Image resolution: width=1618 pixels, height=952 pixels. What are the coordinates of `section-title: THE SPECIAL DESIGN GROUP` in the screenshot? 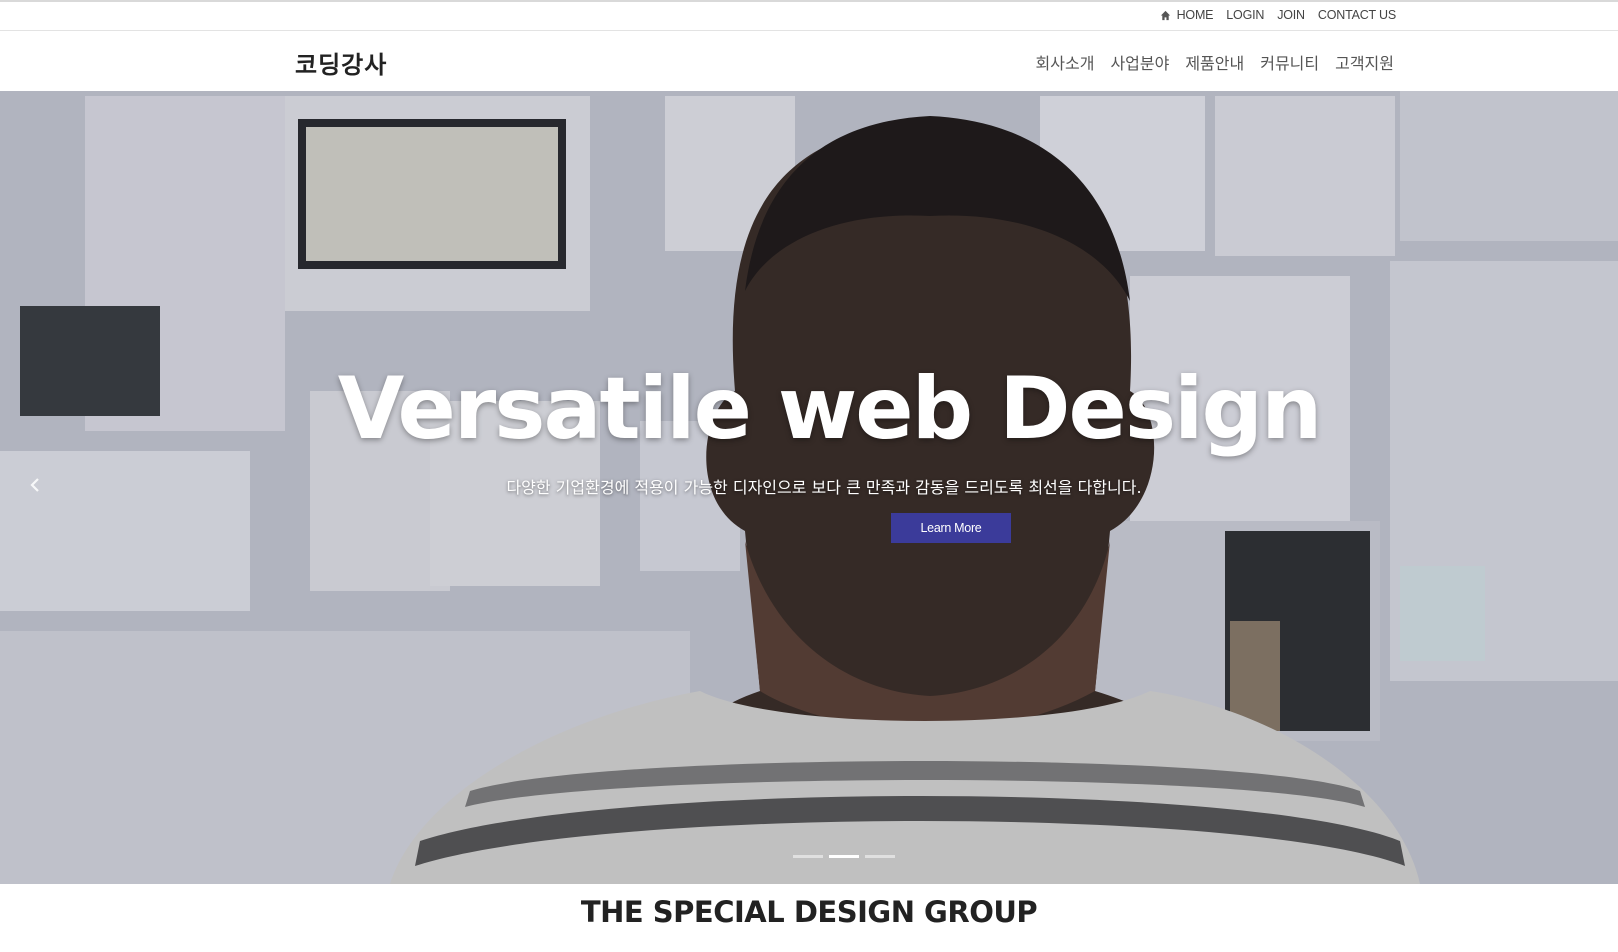 It's located at (809, 912).